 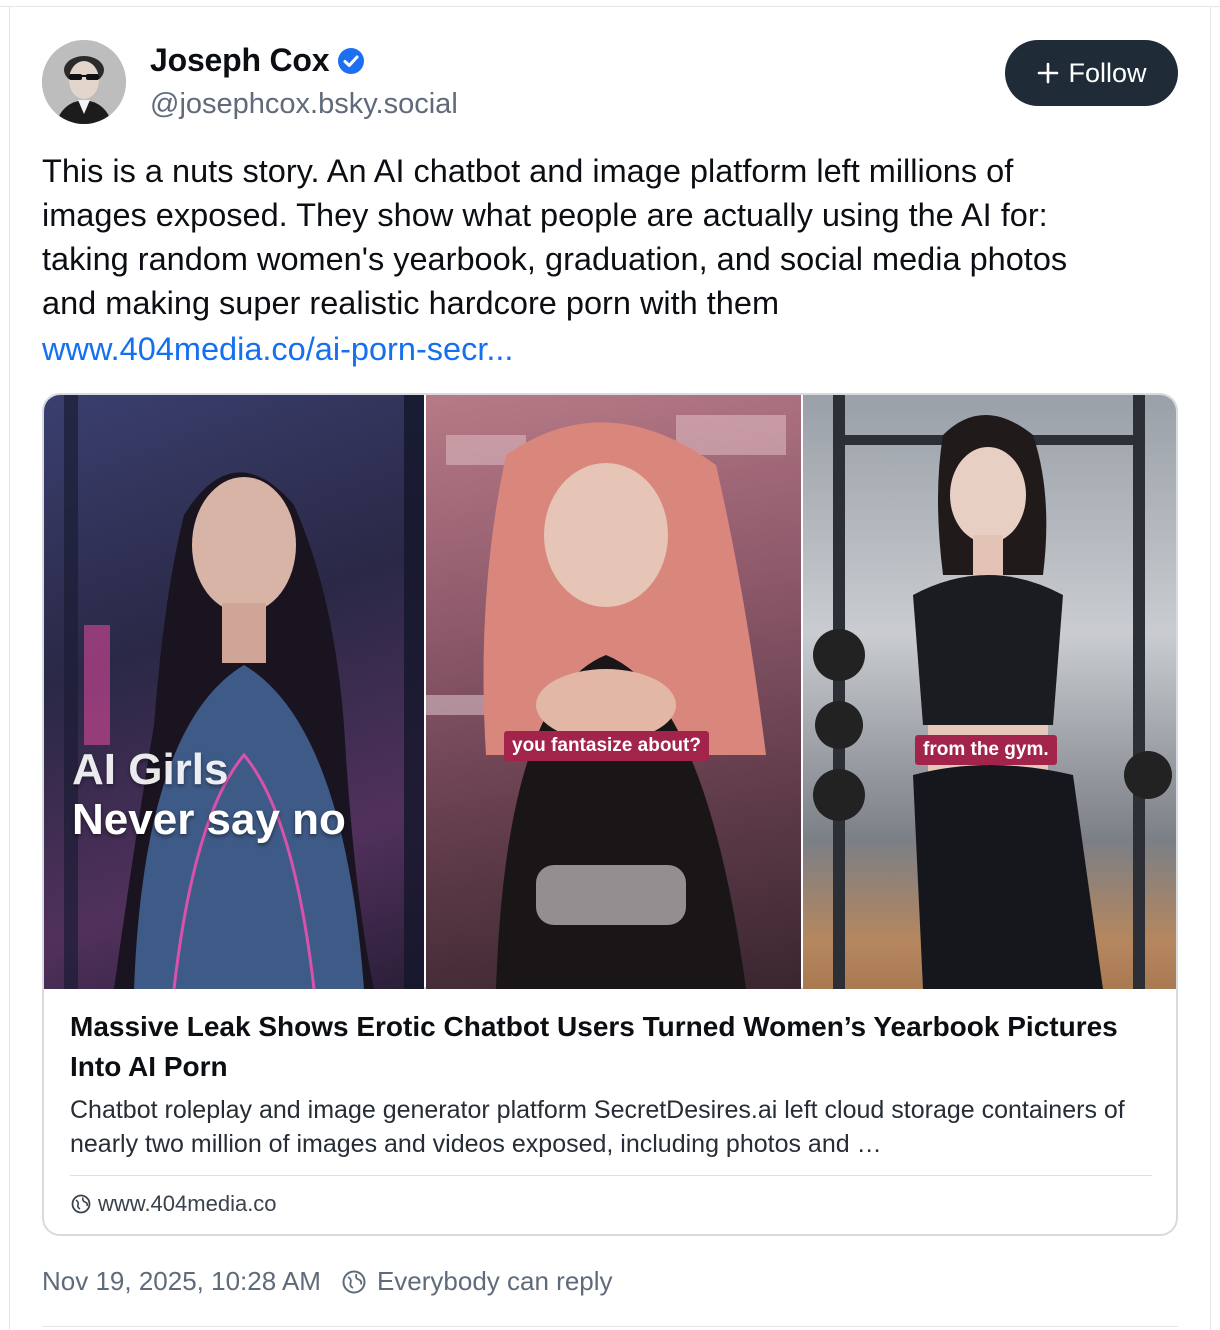 I want to click on post-timestamp: Nov 19, 2025, 10:28 AM, so click(x=181, y=1281).